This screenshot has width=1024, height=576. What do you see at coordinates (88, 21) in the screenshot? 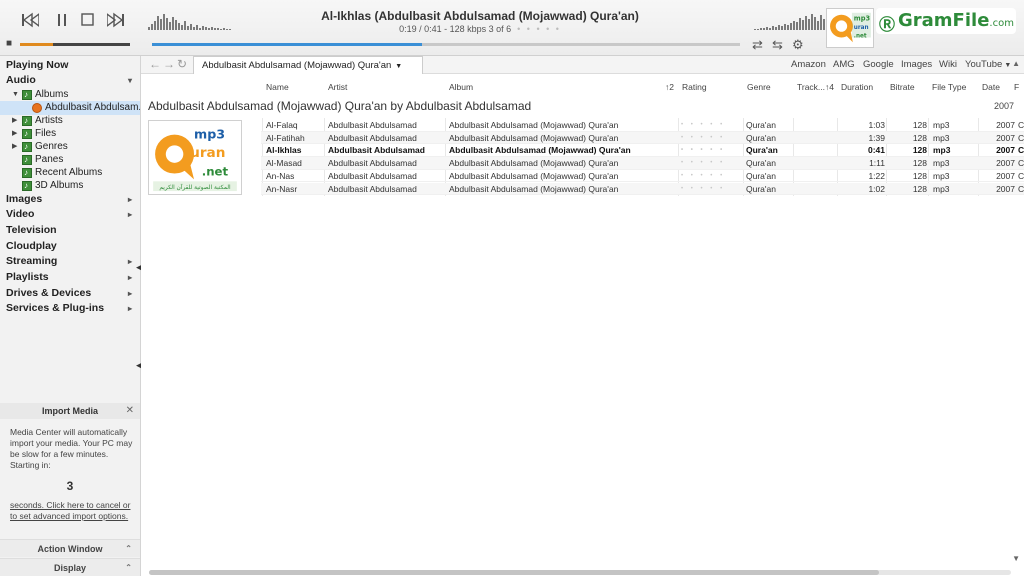
I see `stop-icon` at bounding box center [88, 21].